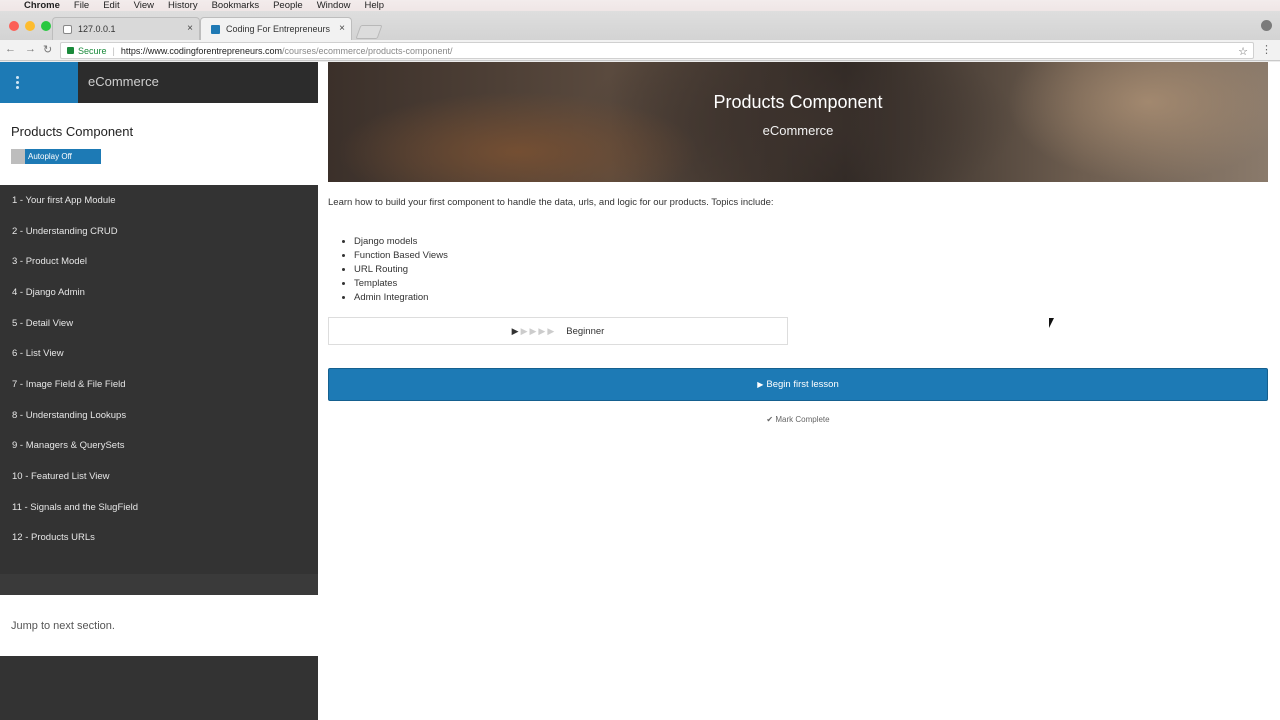 This screenshot has width=1280, height=720. I want to click on lesson-item: 2 - Understanding CRUD, so click(159, 231).